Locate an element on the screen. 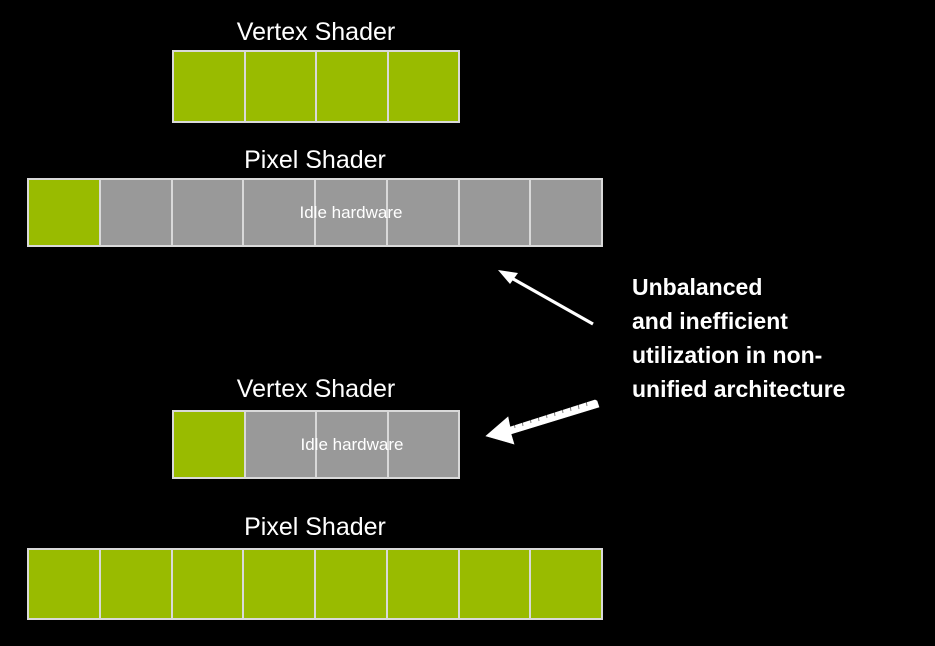  callout-arrow-upper is located at coordinates (546, 298).